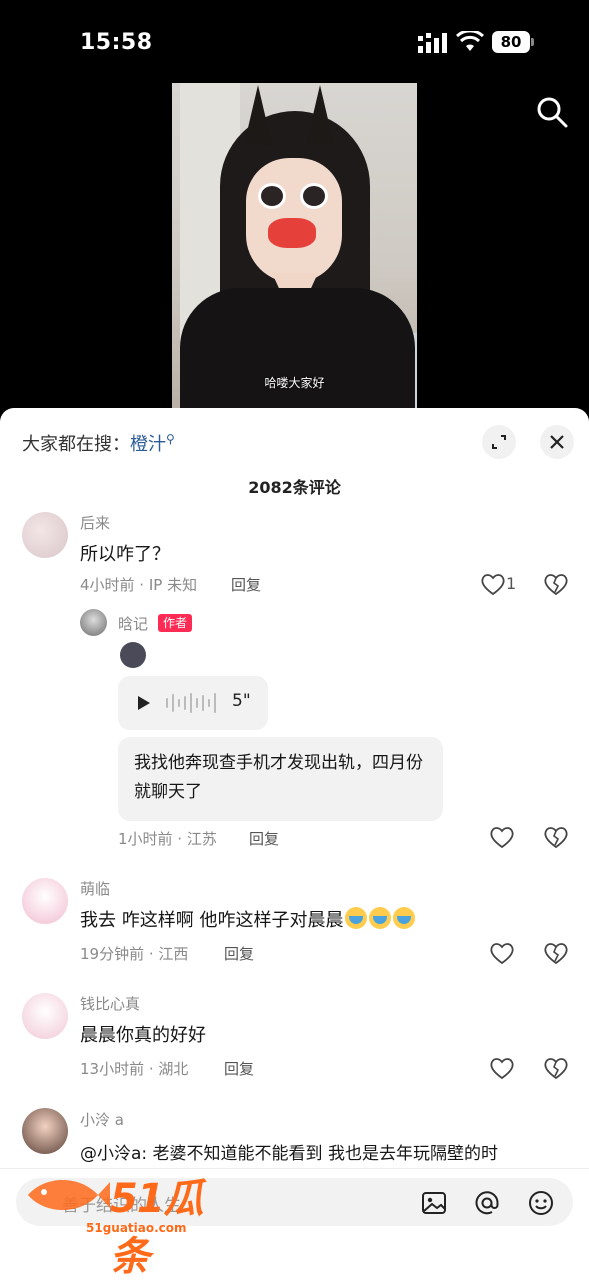 This screenshot has width=589, height=1280. Describe the element at coordinates (110, 1003) in the screenshot. I see `comment-author: 钱比心真` at that location.